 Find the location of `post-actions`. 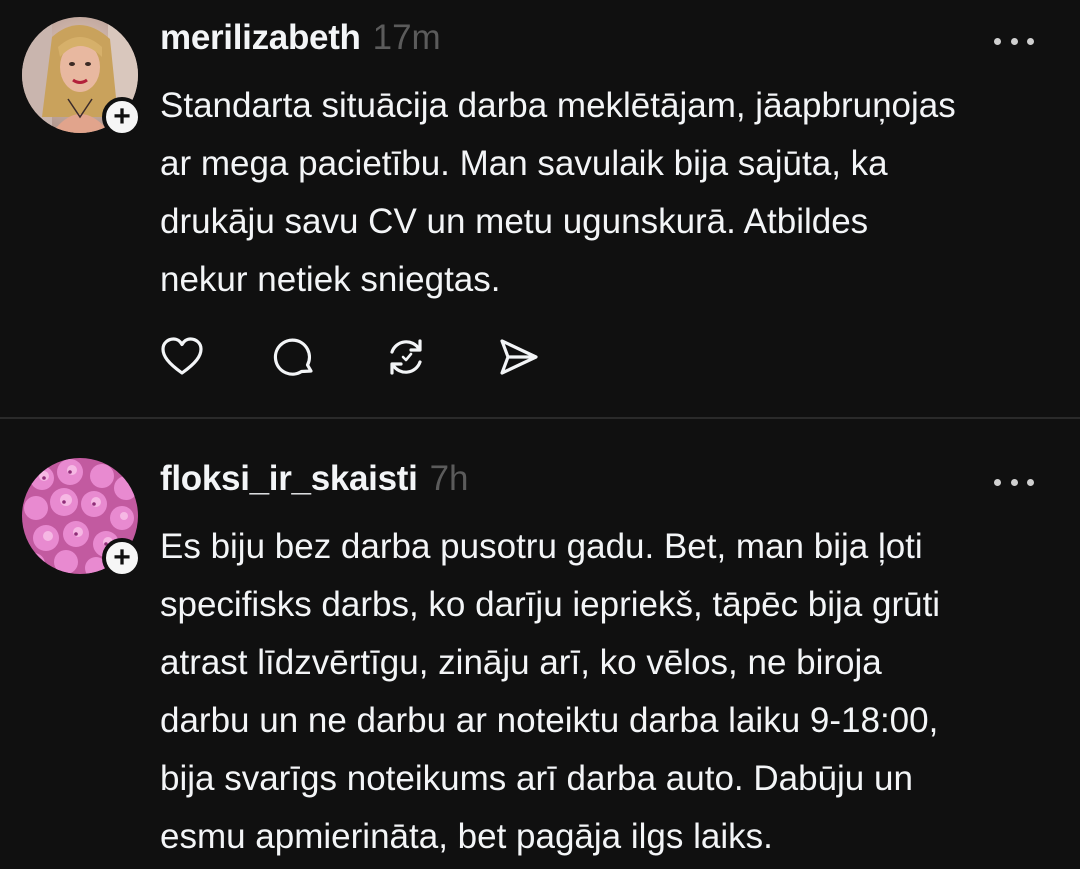

post-actions is located at coordinates (382, 357).